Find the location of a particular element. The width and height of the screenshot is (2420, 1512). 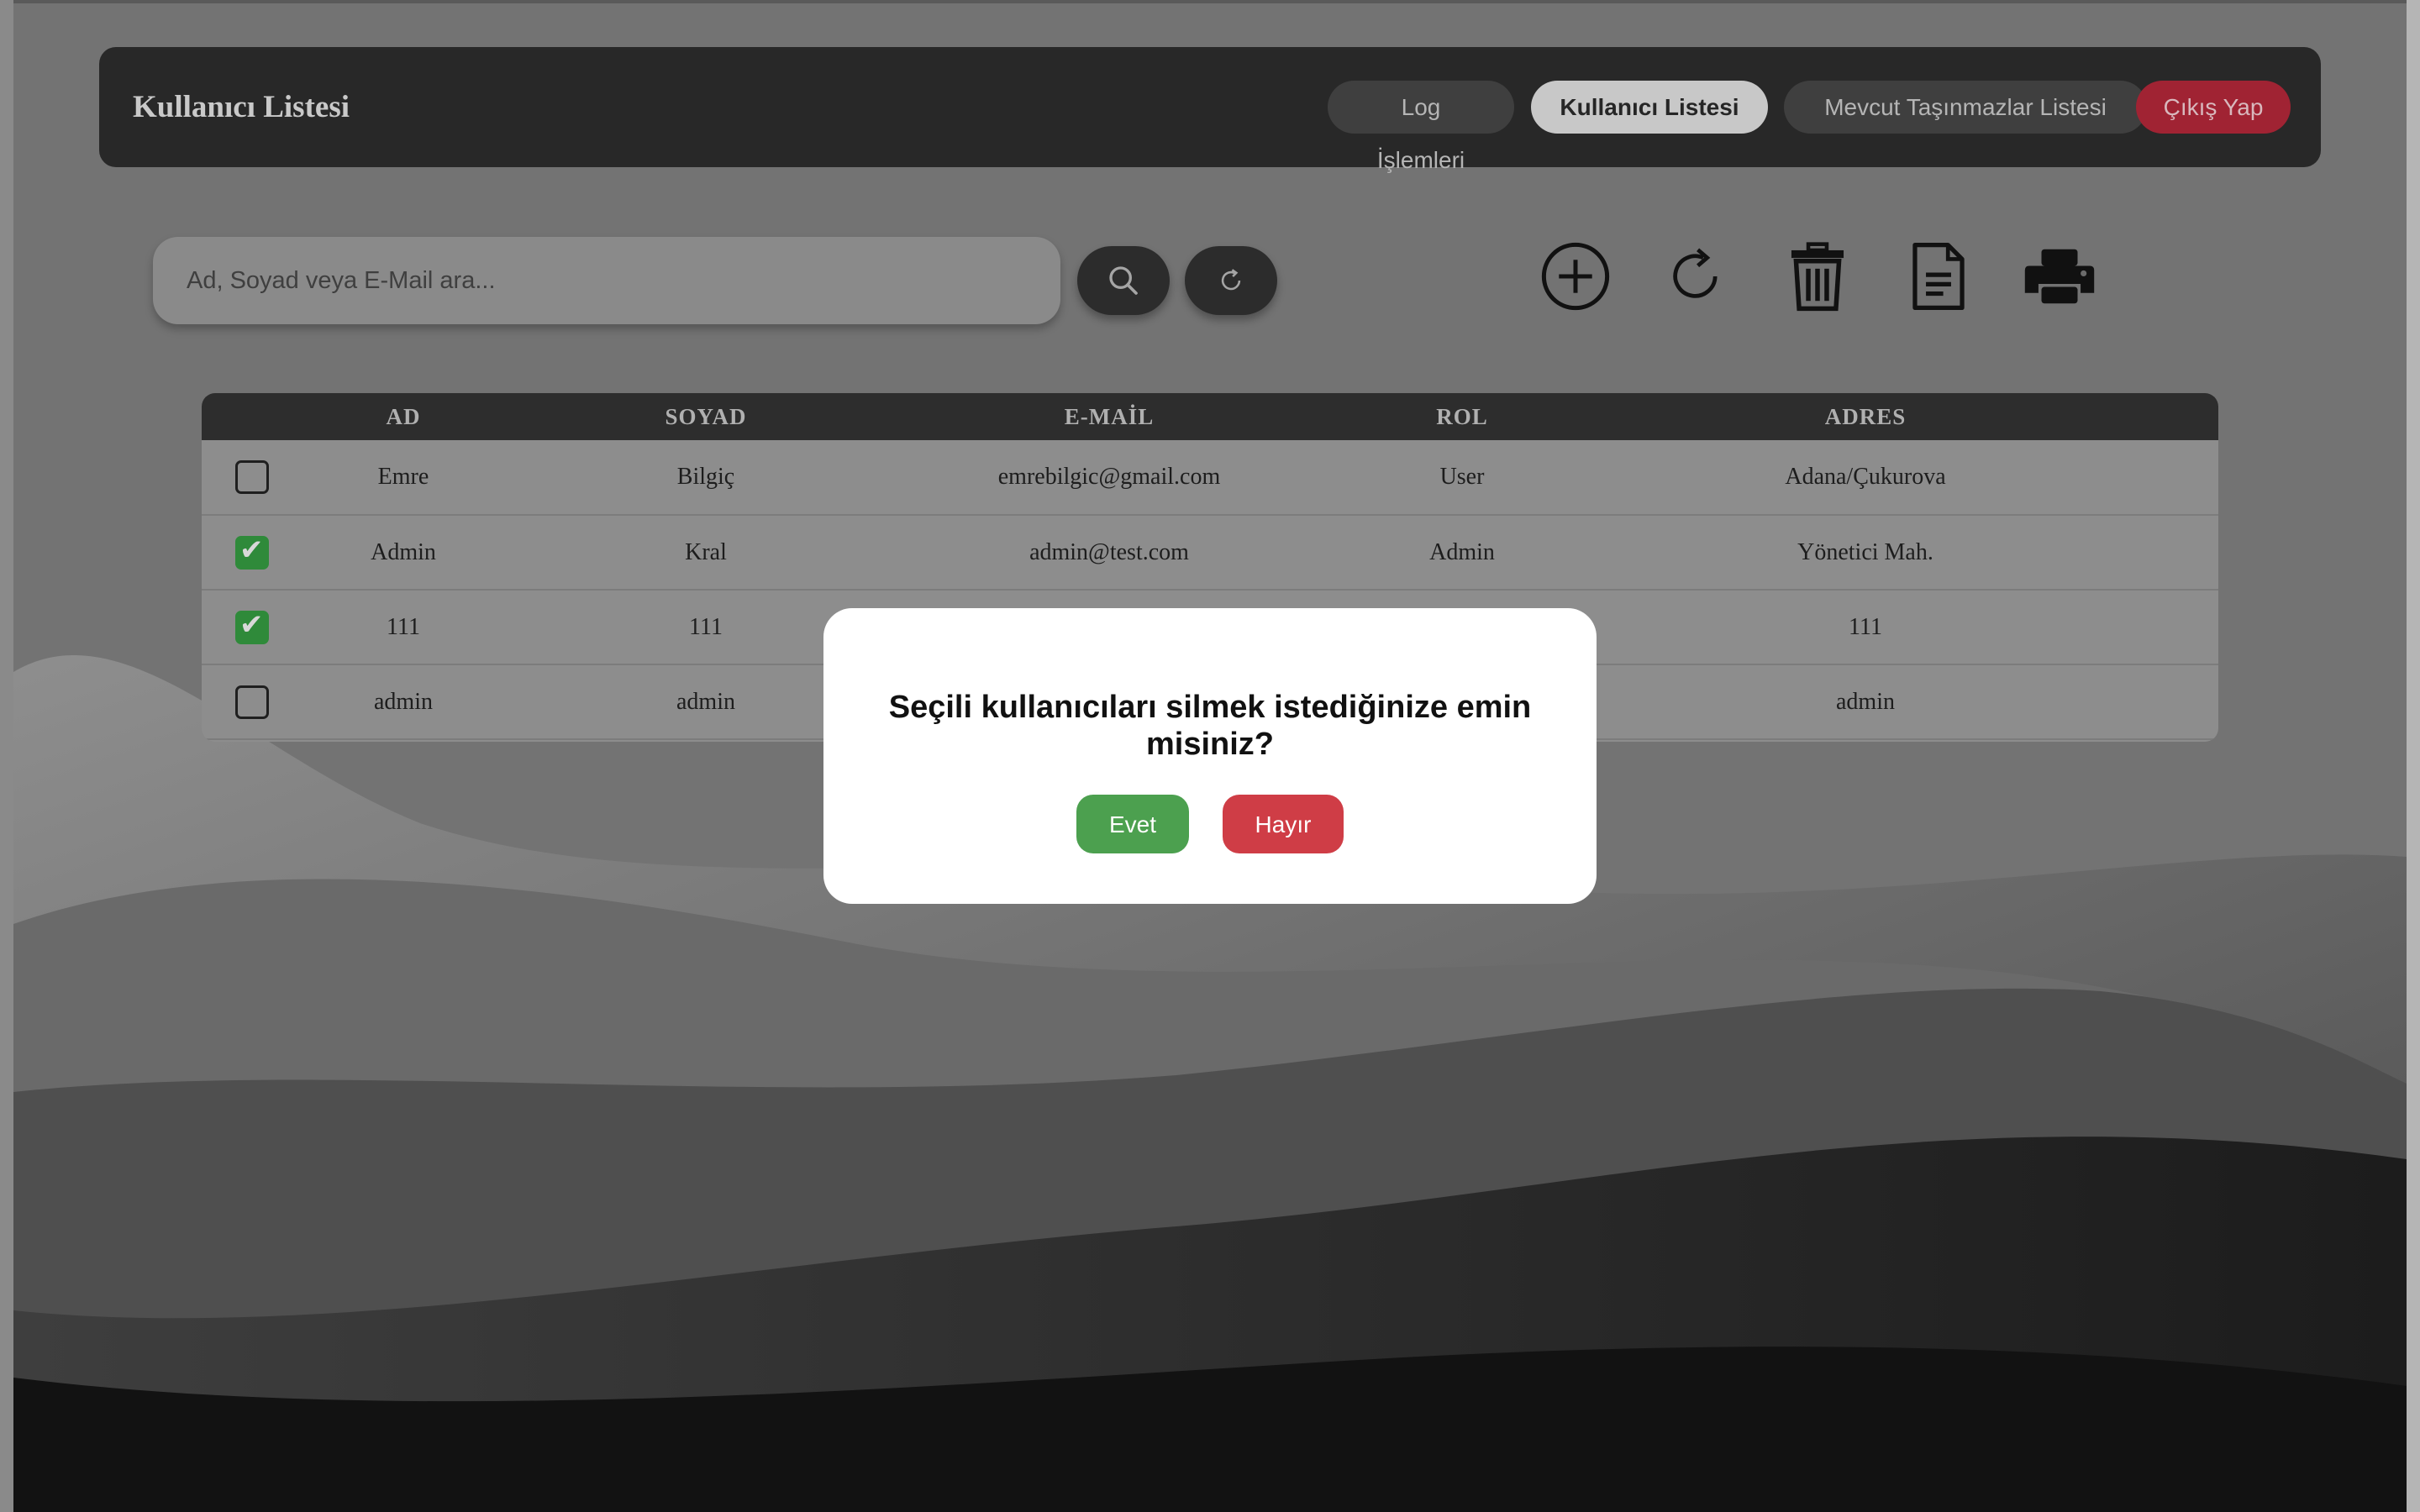

confirm-no-button: Hayır is located at coordinates (1284, 824).